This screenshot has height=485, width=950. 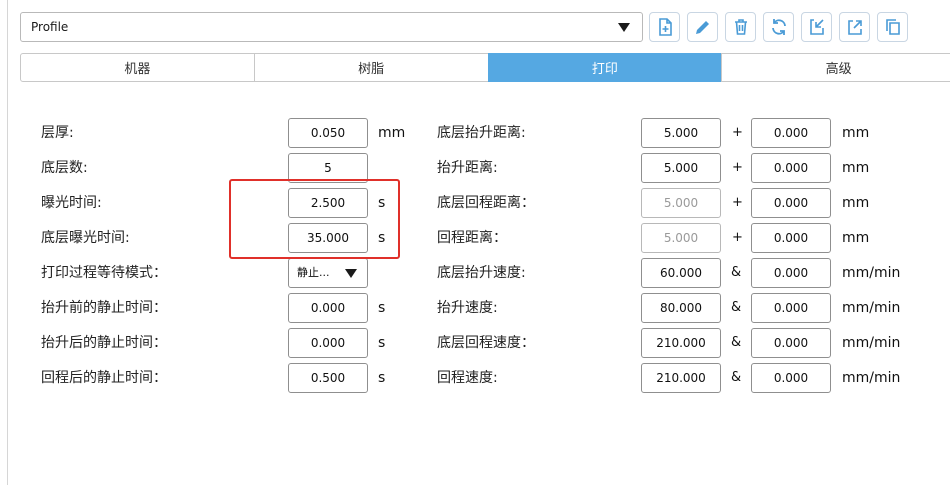 I want to click on bottom-lift-distance-extra-input: 0.000, so click(x=791, y=133).